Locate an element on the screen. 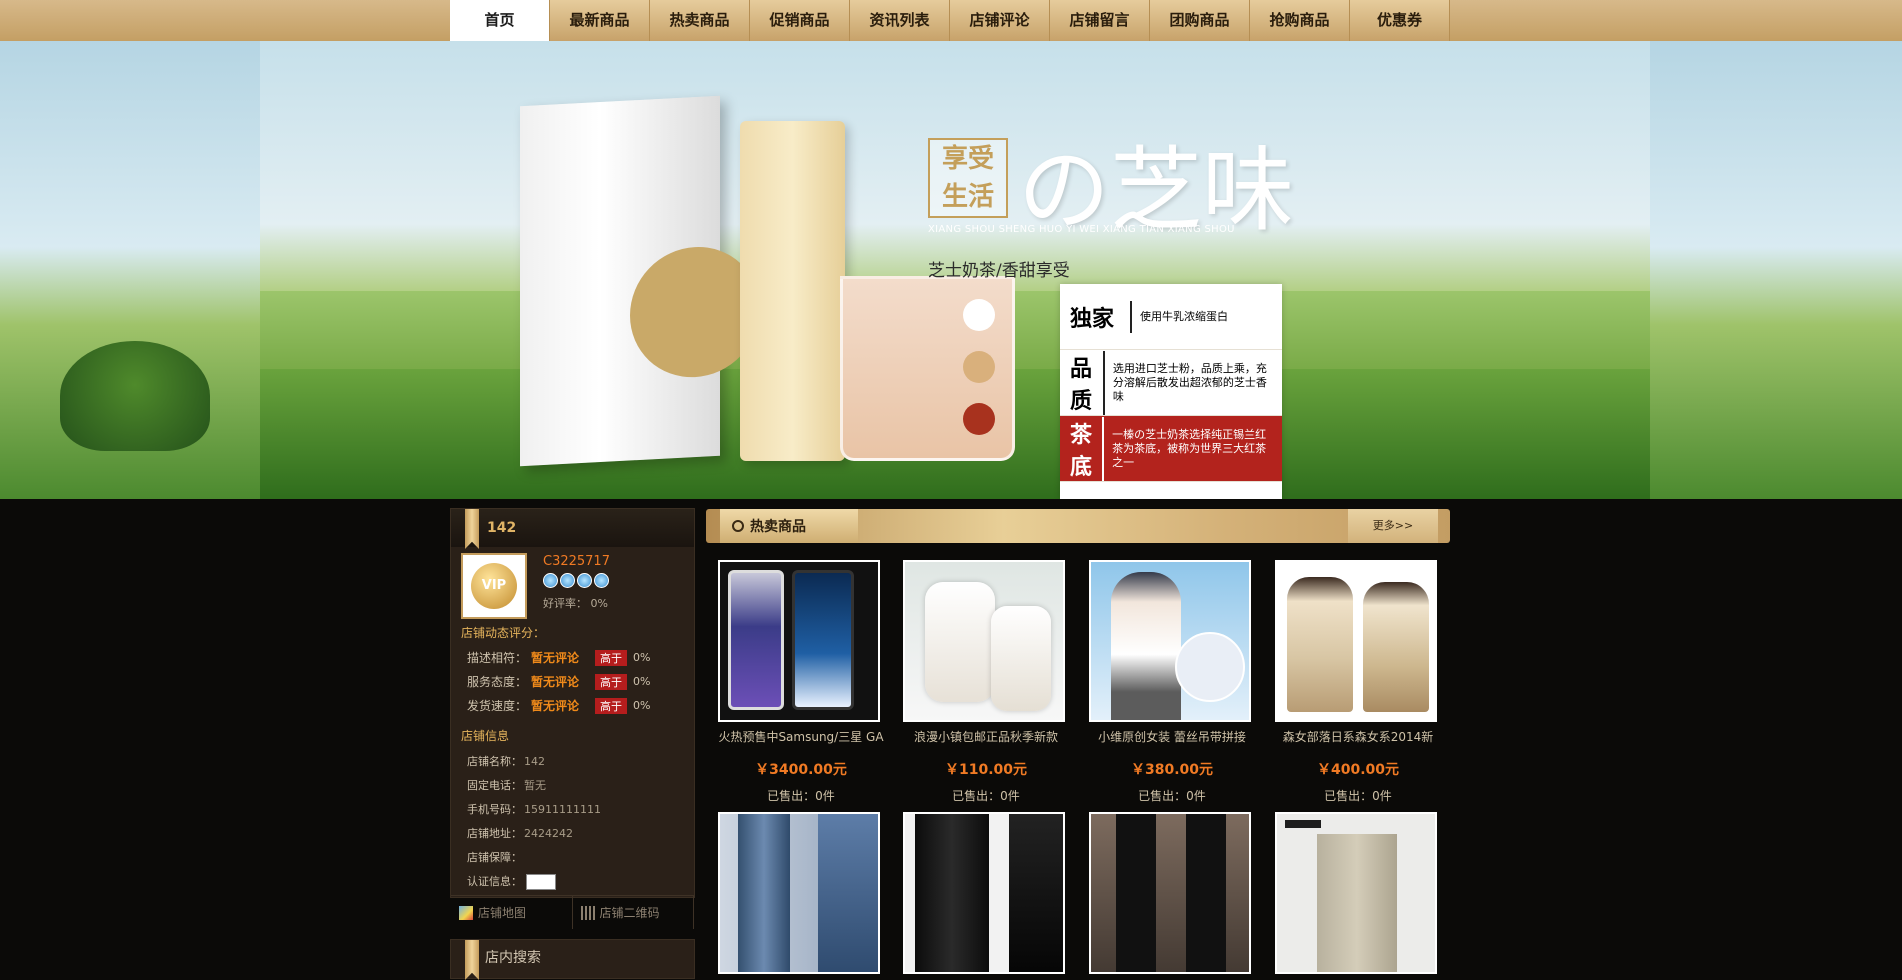 This screenshot has height=980, width=1902. credit-level is located at coordinates (576, 580).